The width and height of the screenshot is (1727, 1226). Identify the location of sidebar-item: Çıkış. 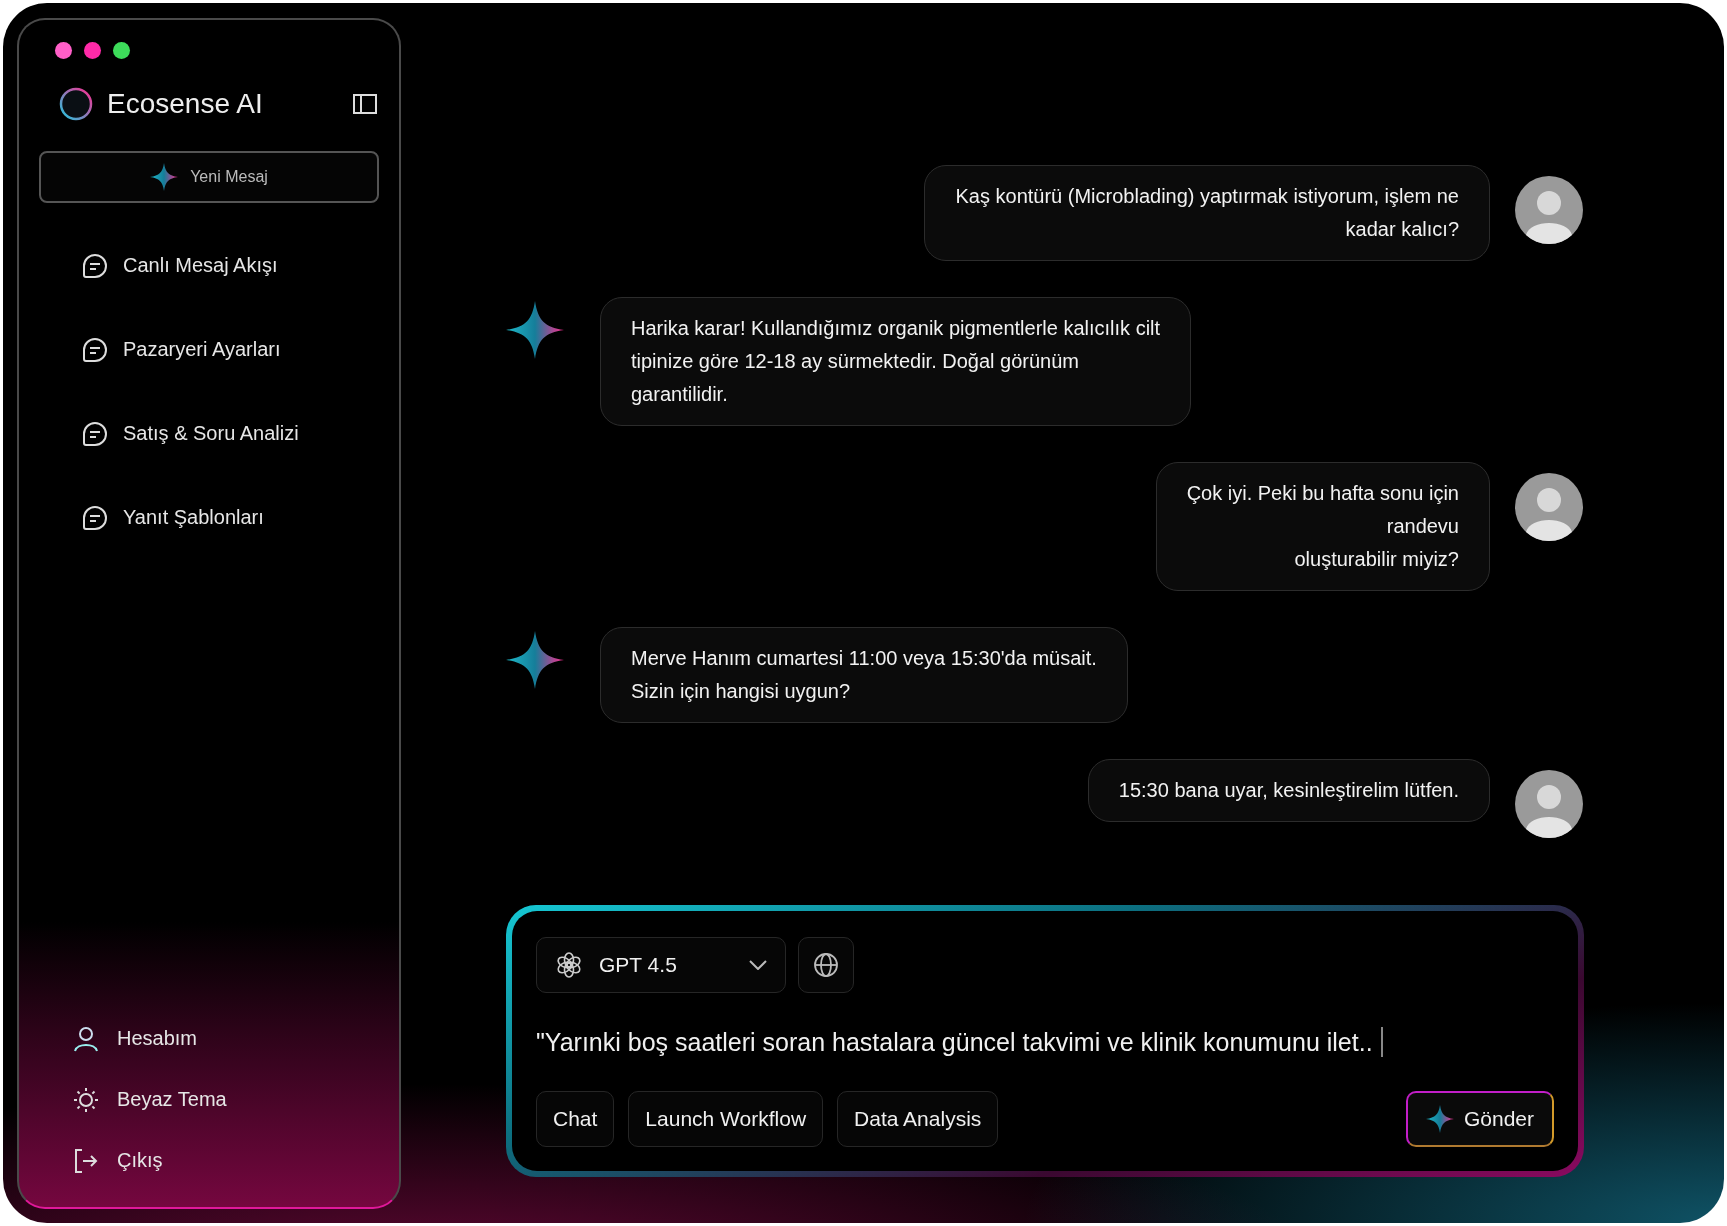
(118, 1160).